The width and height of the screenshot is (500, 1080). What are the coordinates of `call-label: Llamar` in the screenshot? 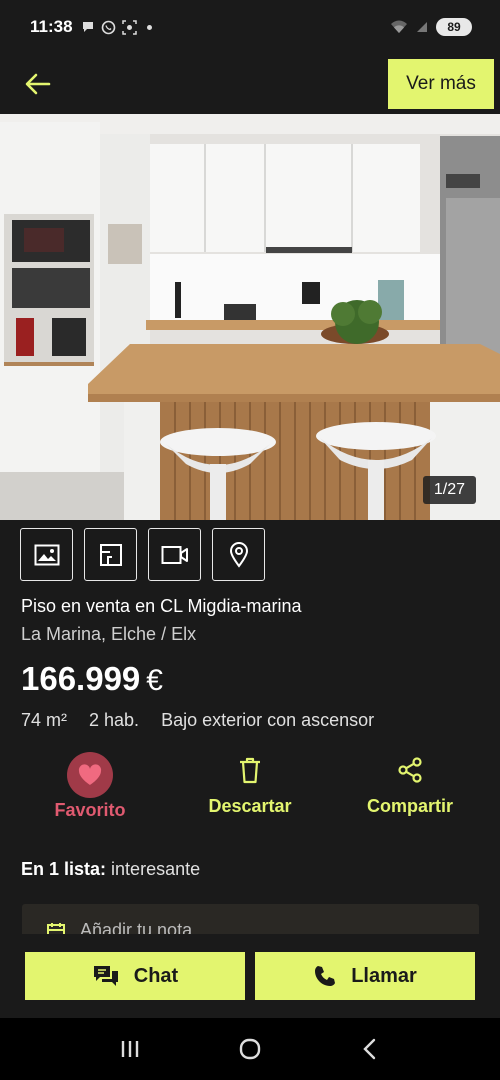 It's located at (384, 975).